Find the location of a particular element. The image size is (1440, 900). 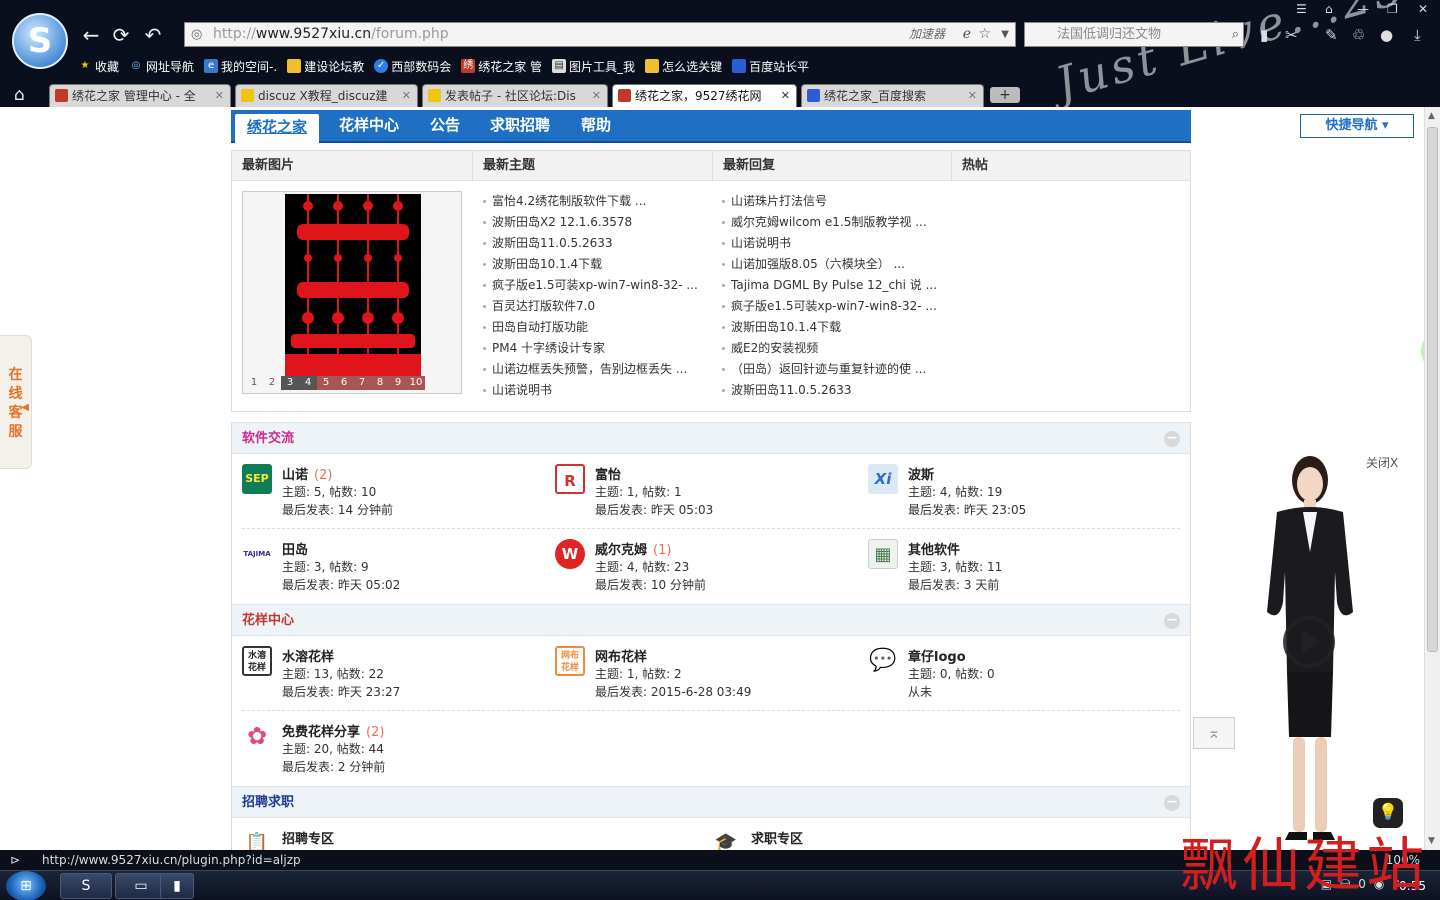

list-item: 百灵达打版软件7.0 is located at coordinates (590, 306).